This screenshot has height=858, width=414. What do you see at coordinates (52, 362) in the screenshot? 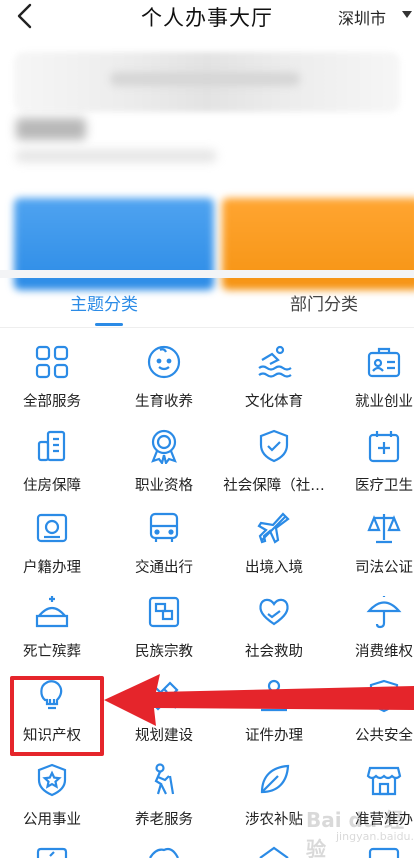
I see `grid-icon` at bounding box center [52, 362].